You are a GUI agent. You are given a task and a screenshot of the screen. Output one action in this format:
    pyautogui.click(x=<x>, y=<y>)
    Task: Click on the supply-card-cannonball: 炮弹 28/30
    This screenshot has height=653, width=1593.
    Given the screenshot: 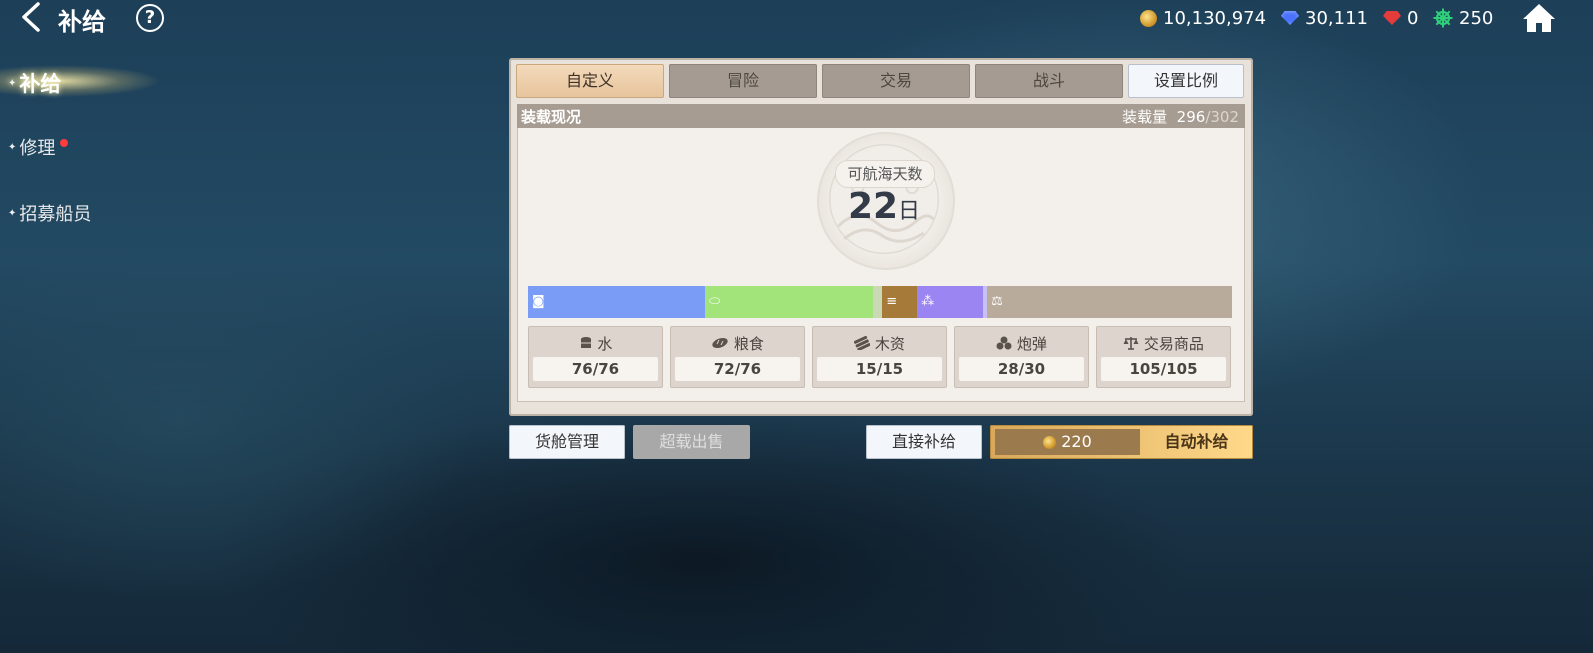 What is the action you would take?
    pyautogui.click(x=1021, y=357)
    